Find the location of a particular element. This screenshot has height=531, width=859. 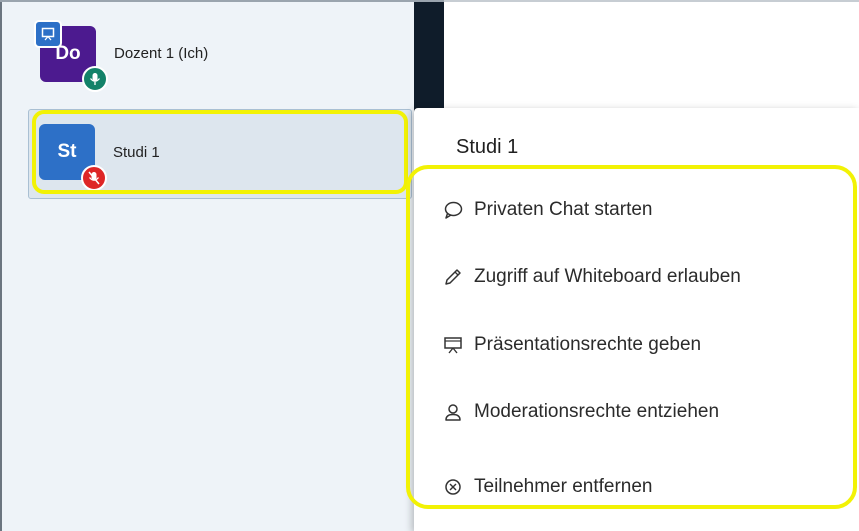

menu-title: Studi 1 is located at coordinates (487, 147).